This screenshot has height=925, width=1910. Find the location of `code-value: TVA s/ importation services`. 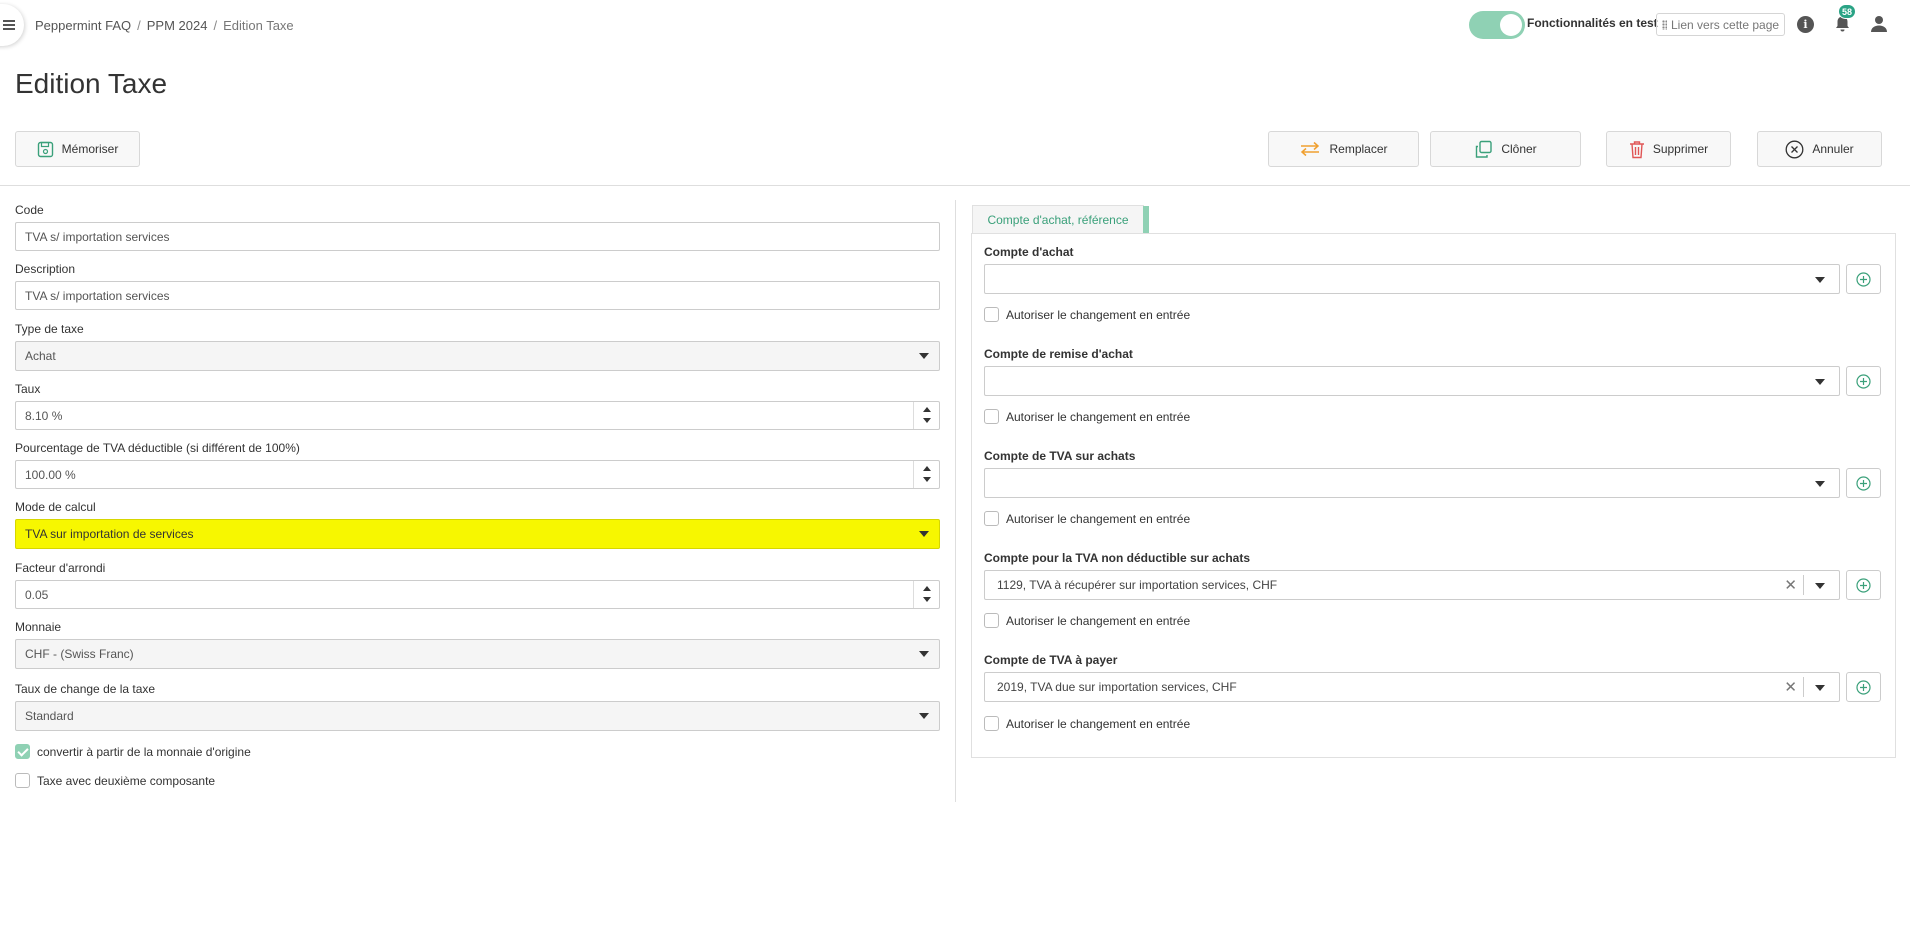

code-value: TVA s/ importation services is located at coordinates (97, 236).